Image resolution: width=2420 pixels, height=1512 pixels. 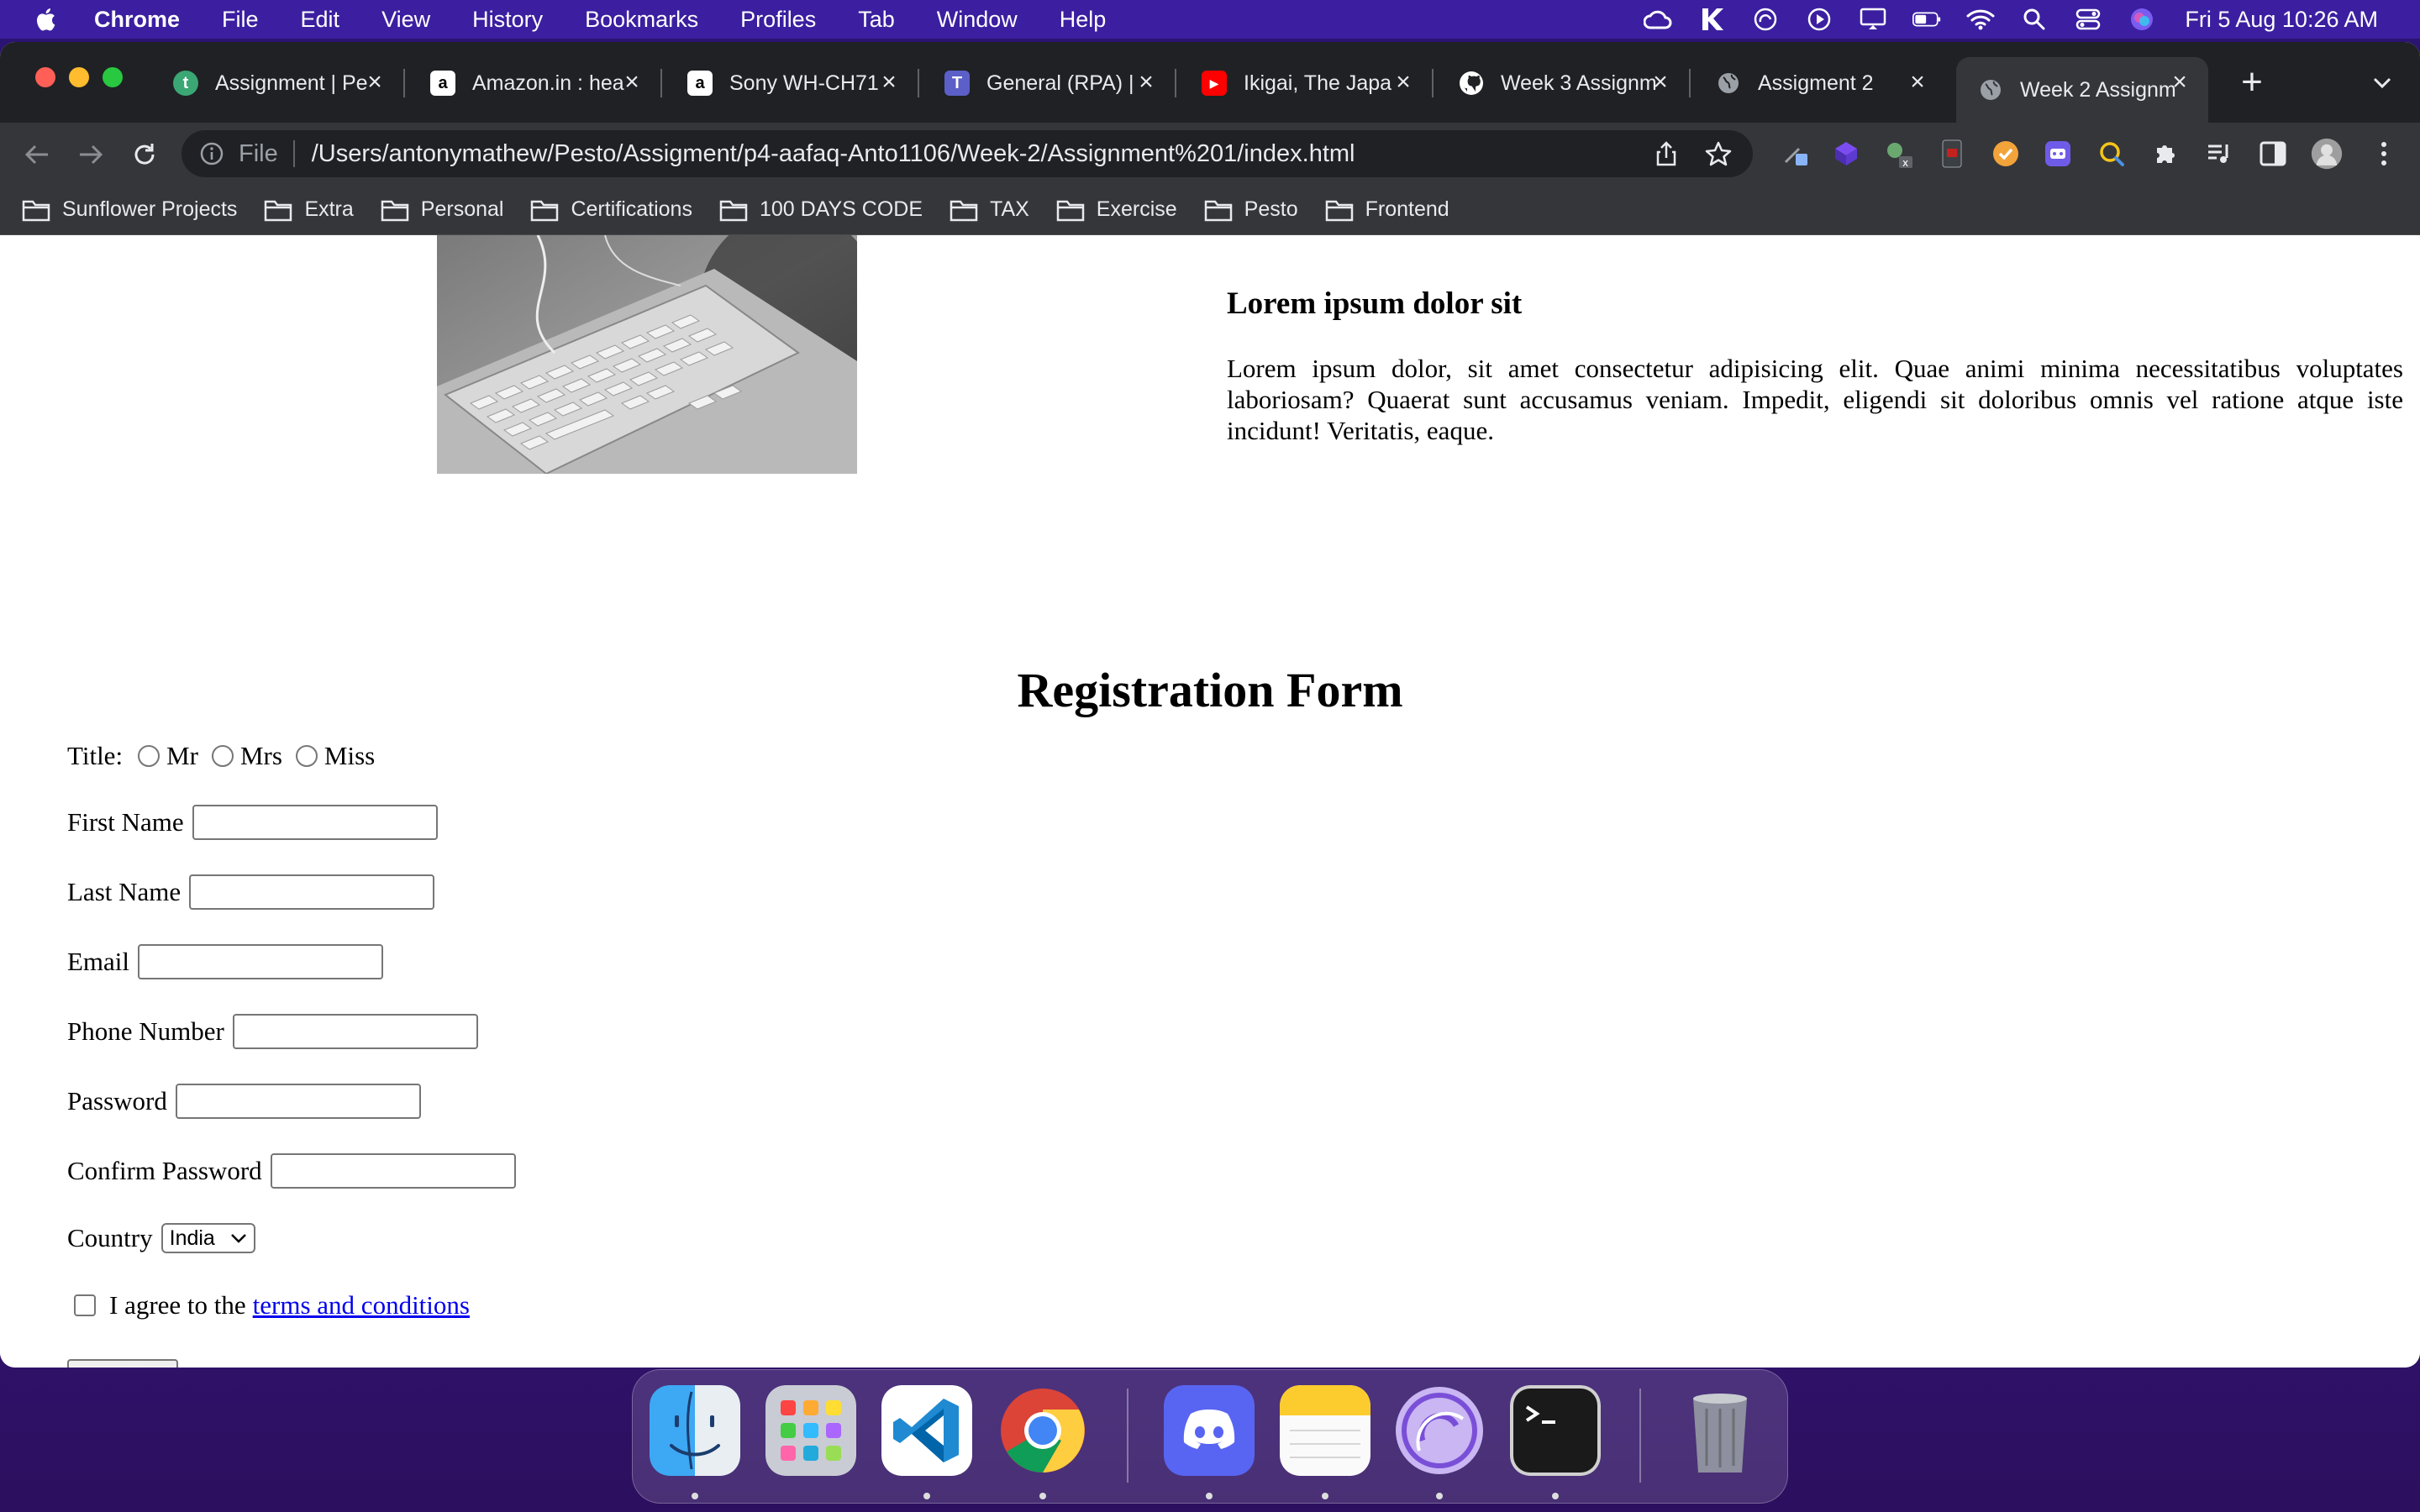 I want to click on chrome-icon, so click(x=1043, y=1430).